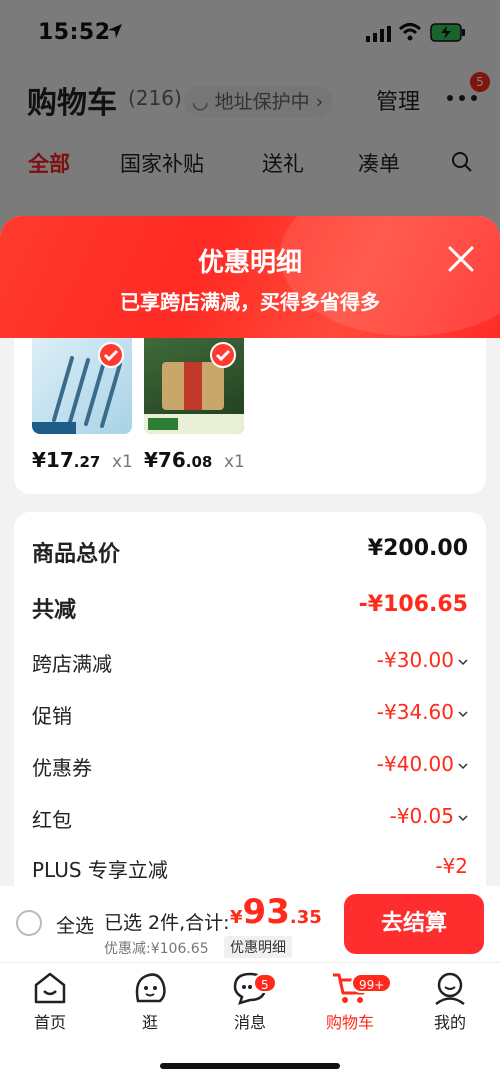 The image size is (500, 1083). What do you see at coordinates (350, 1002) in the screenshot?
I see `tab-cart: 购物车 99+` at bounding box center [350, 1002].